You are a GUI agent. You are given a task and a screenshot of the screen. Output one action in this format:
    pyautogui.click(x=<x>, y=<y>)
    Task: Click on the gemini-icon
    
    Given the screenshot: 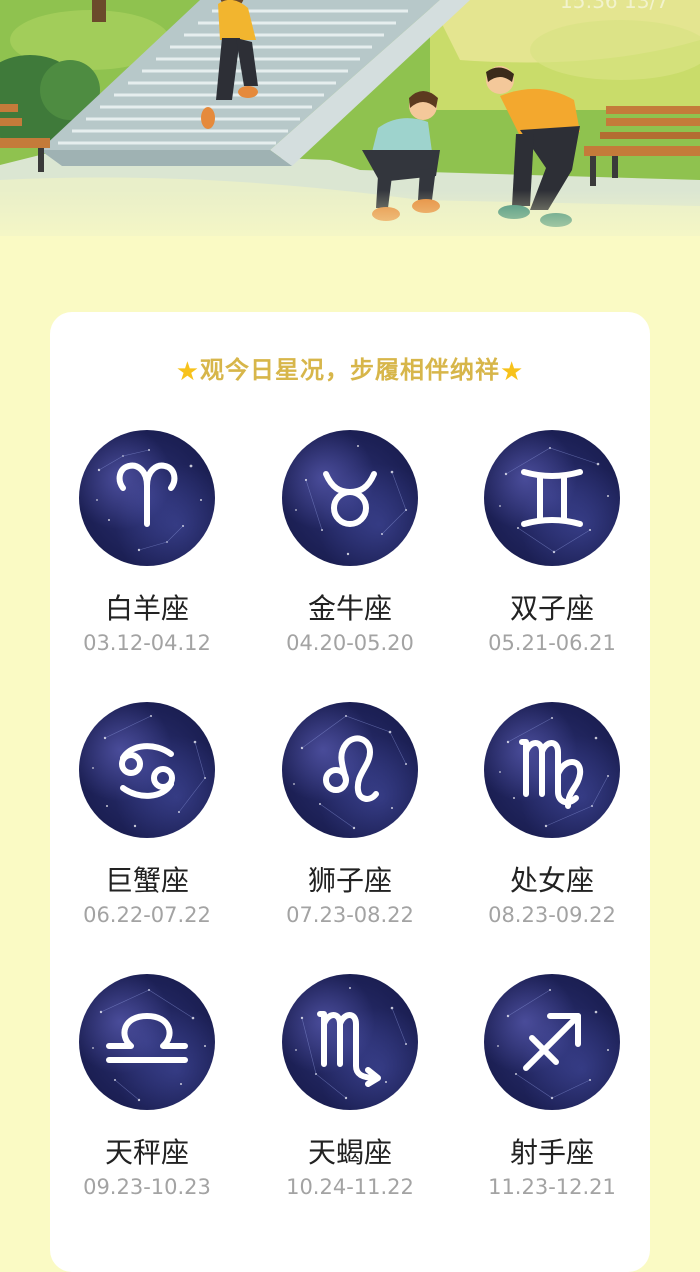 What is the action you would take?
    pyautogui.click(x=552, y=498)
    